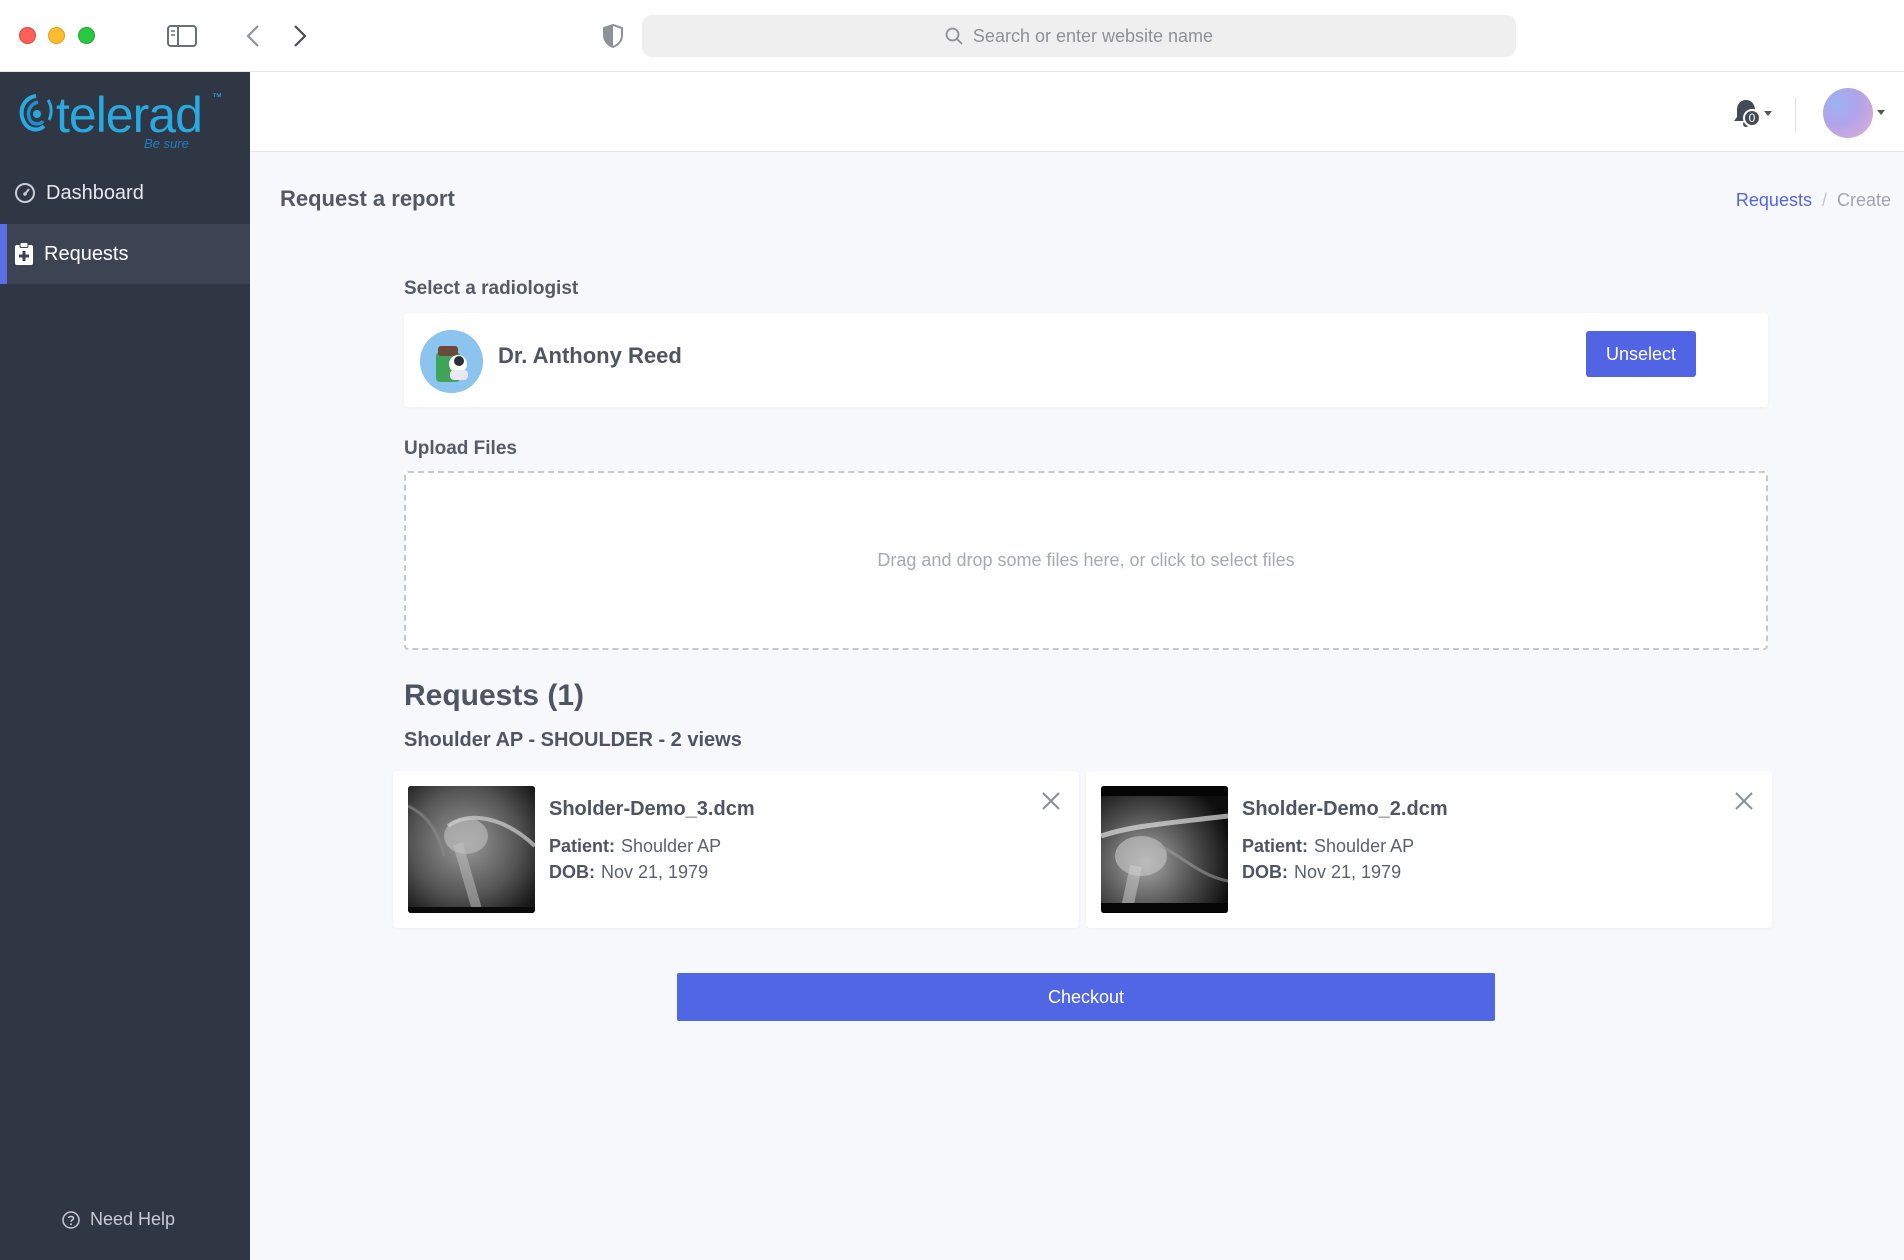  Describe the element at coordinates (24, 253) in the screenshot. I see `clipboard-plus-icon` at that location.